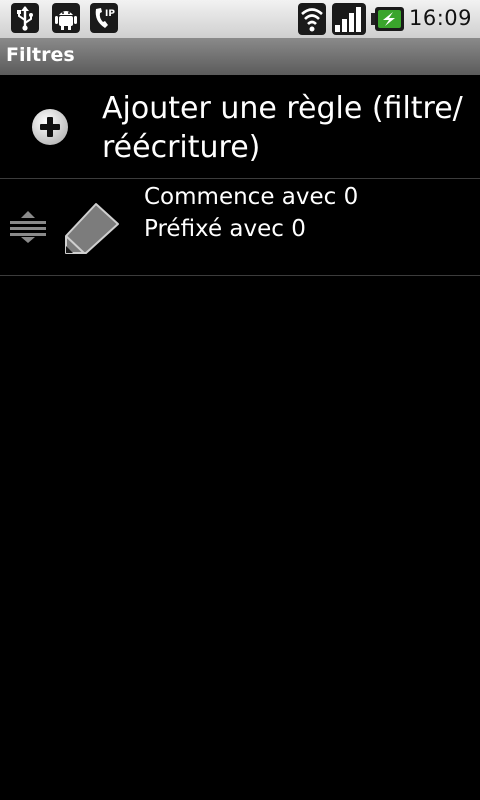 This screenshot has height=800, width=480. Describe the element at coordinates (25, 18) in the screenshot. I see `usb-icon` at that location.